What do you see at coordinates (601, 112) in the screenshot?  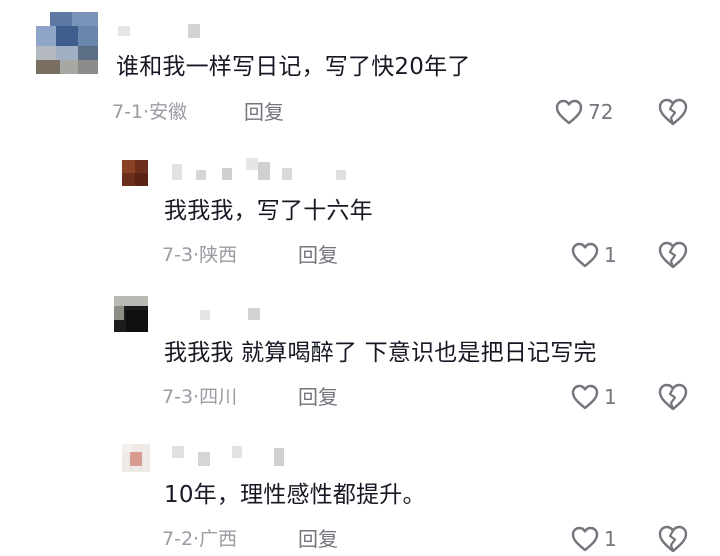 I see `like-count: 72` at bounding box center [601, 112].